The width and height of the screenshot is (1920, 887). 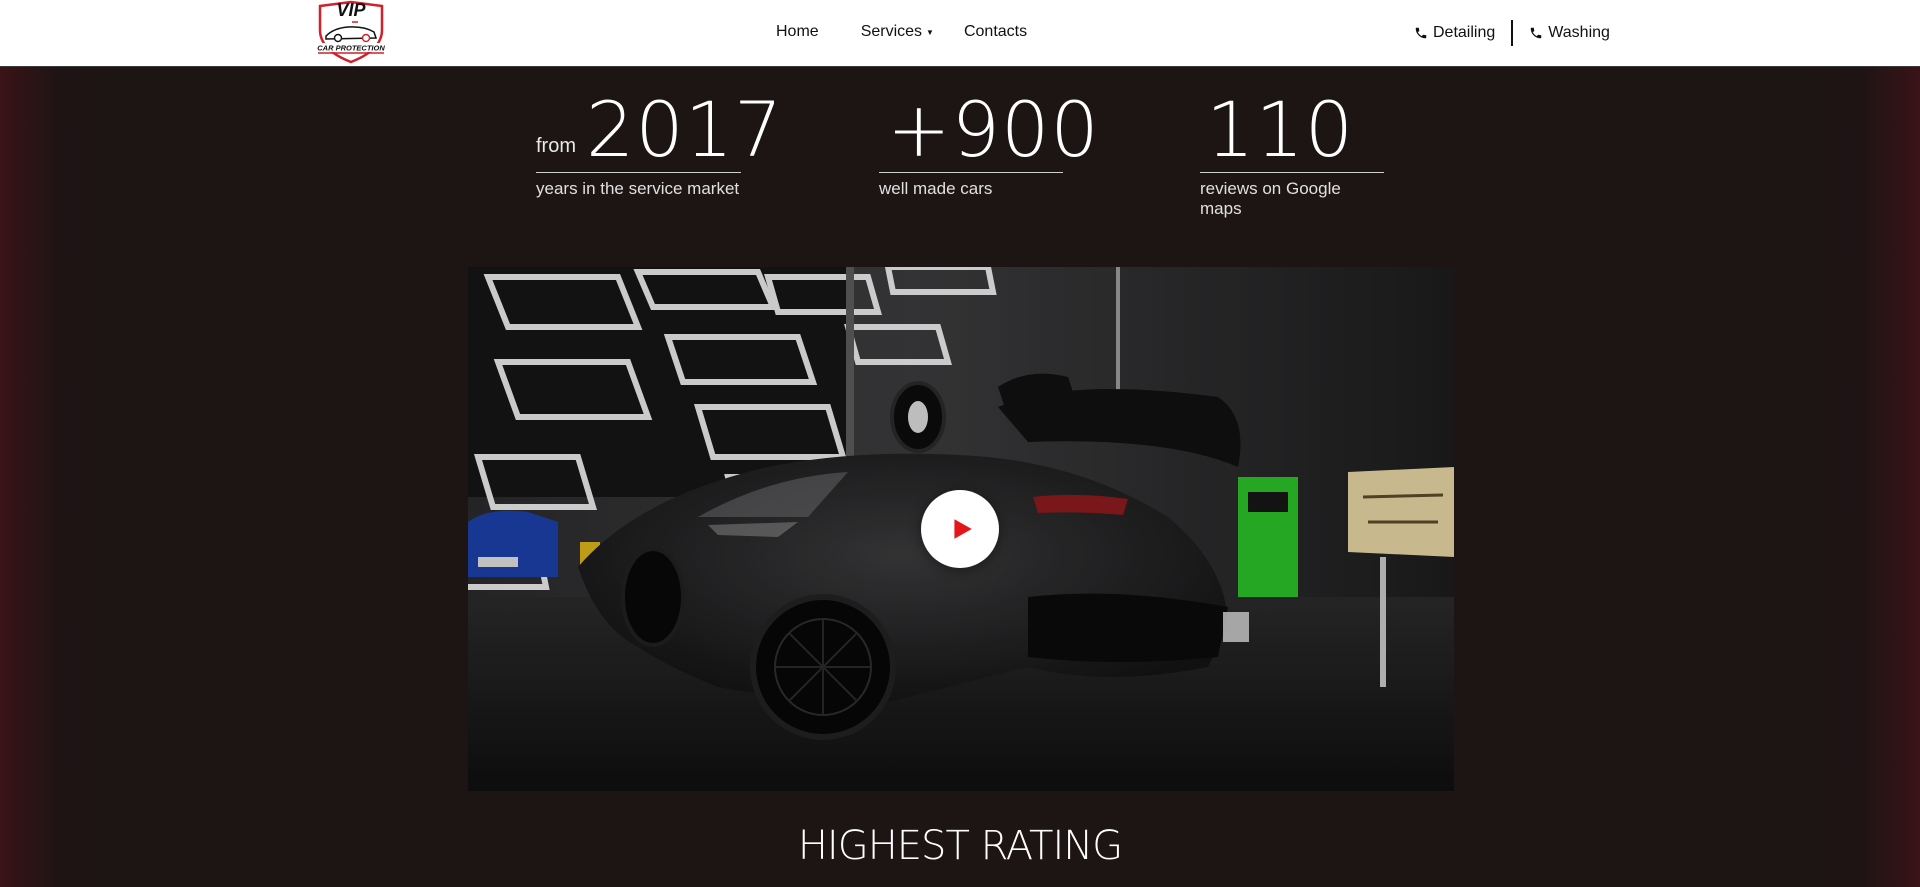 I want to click on logo-image: VIP CAR PROTECTION, so click(x=351, y=32).